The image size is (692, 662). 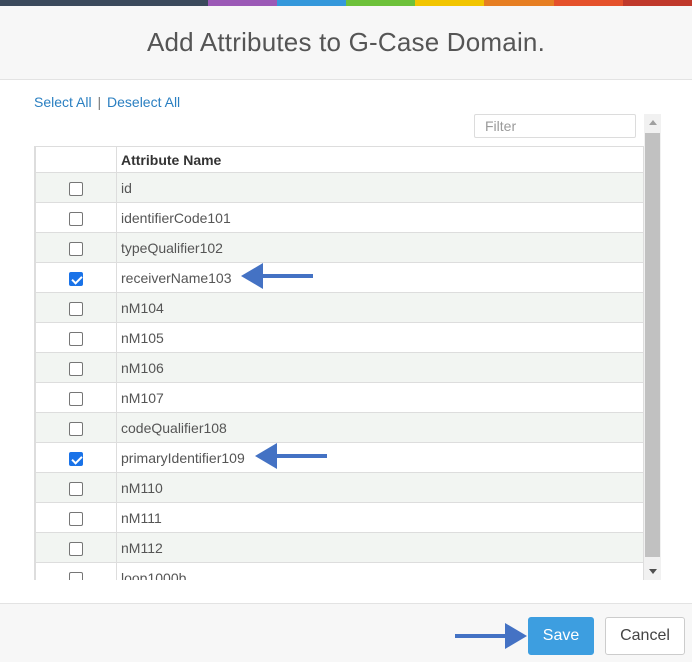 I want to click on table-scrollbar, so click(x=652, y=347).